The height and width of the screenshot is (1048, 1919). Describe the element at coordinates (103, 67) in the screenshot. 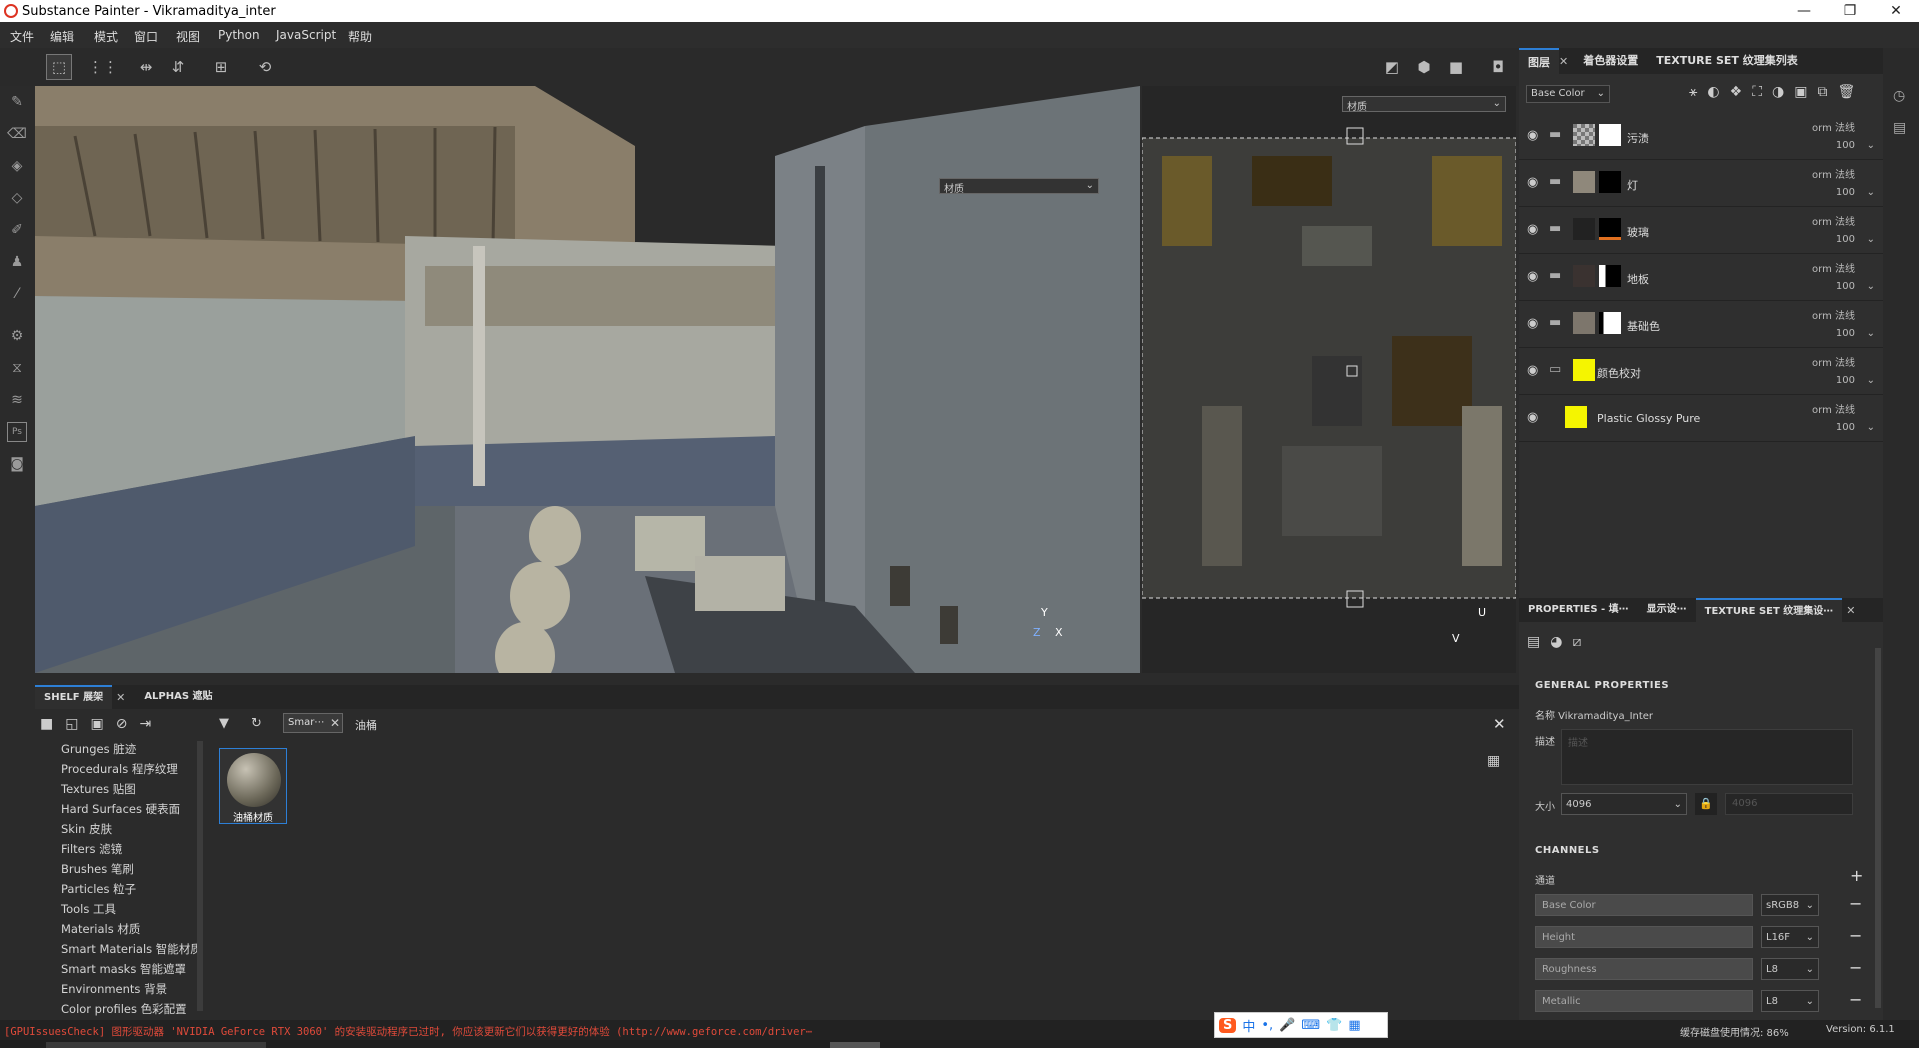

I see `grid-mode-icon: ⋮⋮` at that location.